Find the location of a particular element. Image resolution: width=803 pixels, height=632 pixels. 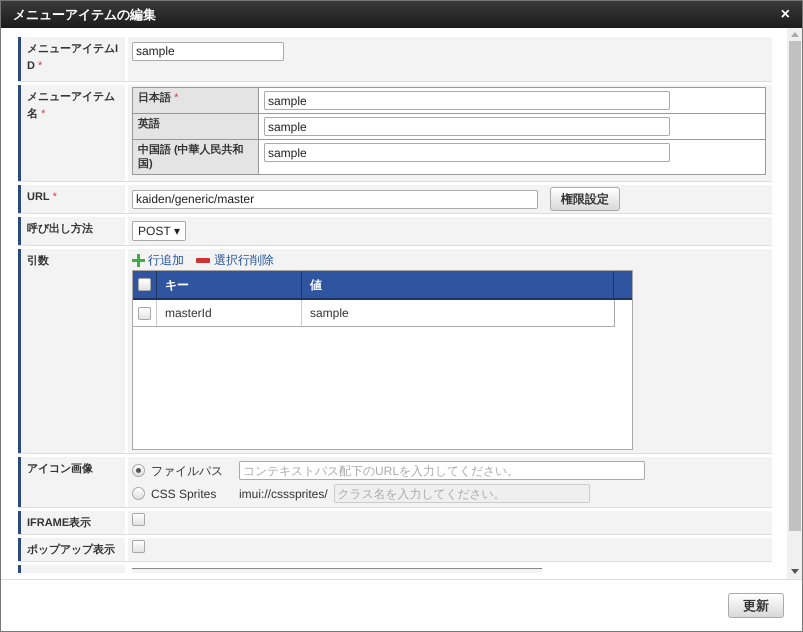

field-label: メニューアイテム名 * is located at coordinates (71, 133).